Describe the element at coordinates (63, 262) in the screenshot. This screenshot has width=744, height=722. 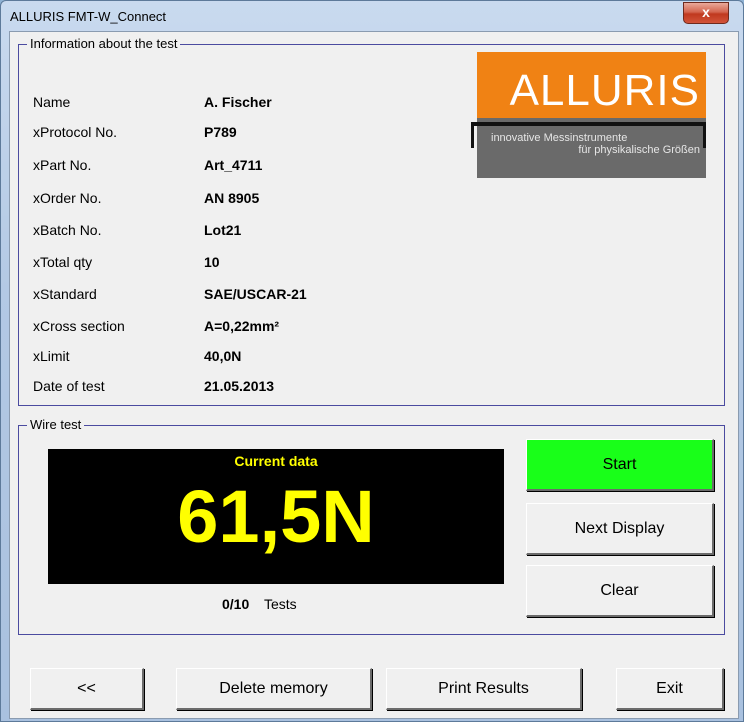
I see `info-label-total-qty: xTotal qty` at that location.